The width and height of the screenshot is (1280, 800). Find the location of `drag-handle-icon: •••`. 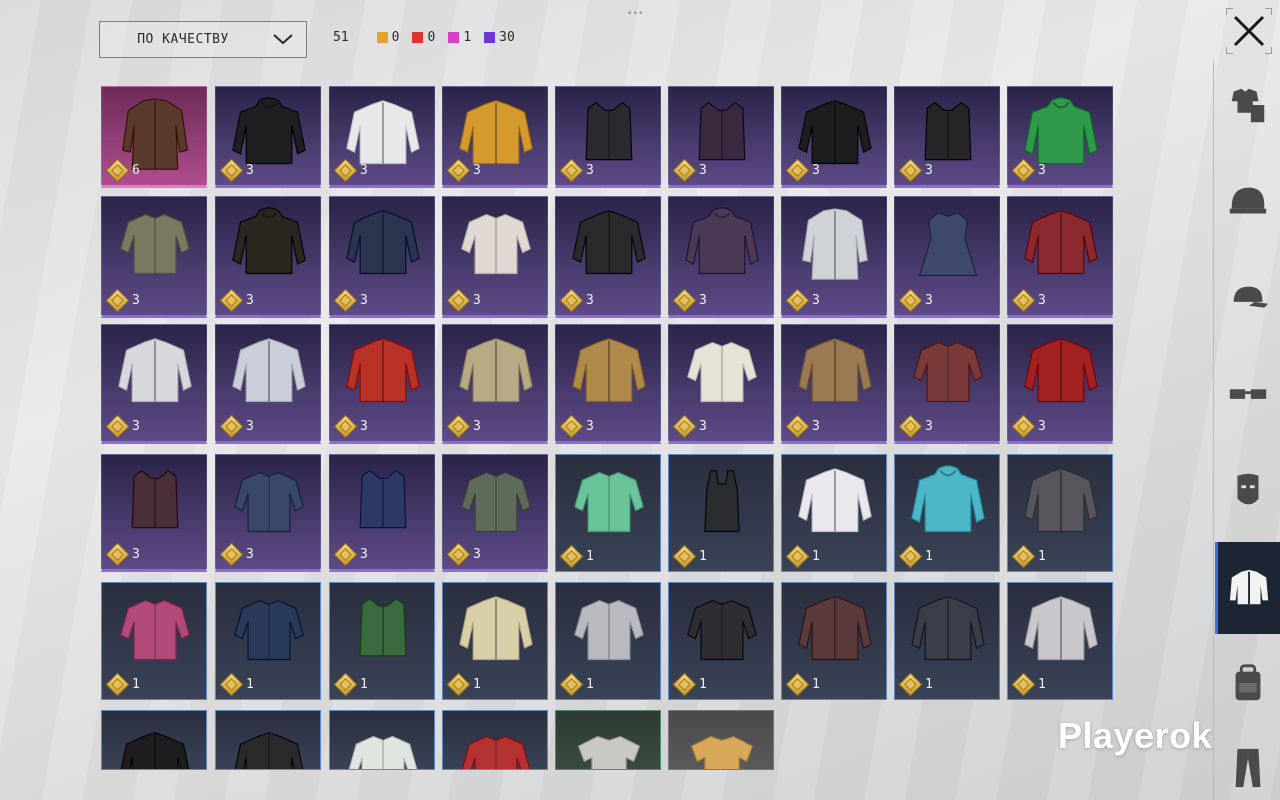

drag-handle-icon: ••• is located at coordinates (636, 13).